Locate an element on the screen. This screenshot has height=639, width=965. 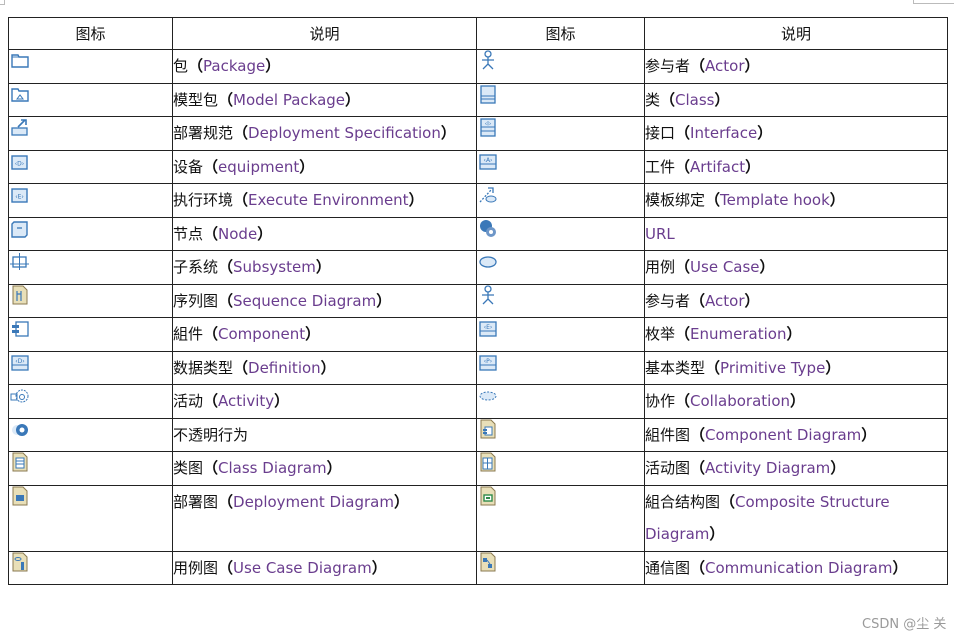
chinese-label: 子系统 is located at coordinates (196, 267).